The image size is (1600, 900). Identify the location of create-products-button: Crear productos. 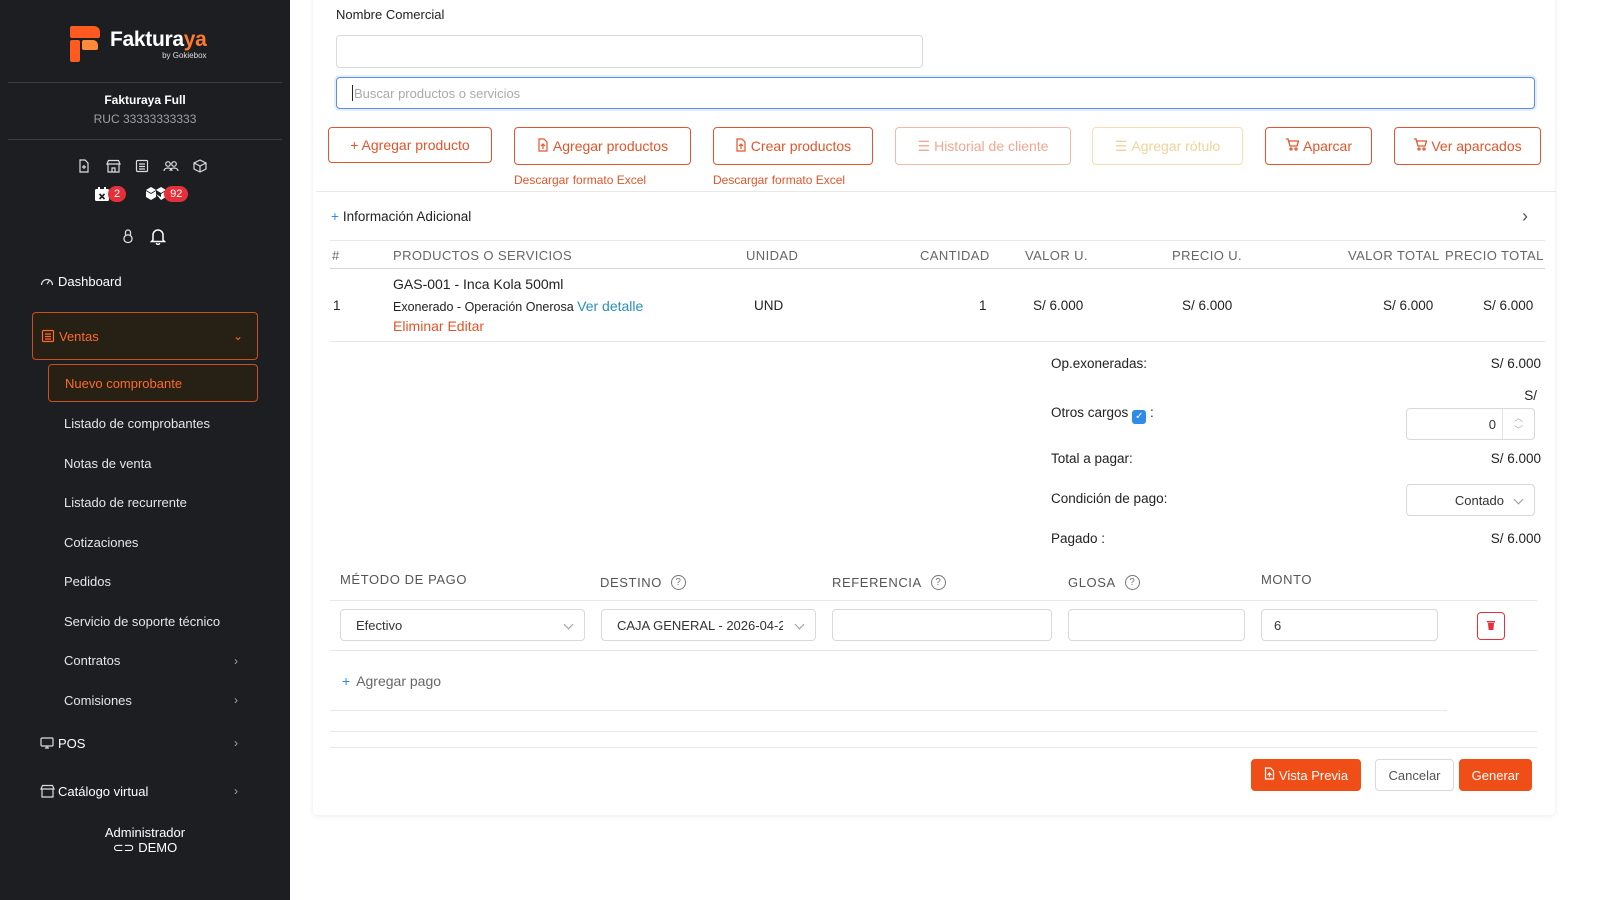
(793, 146).